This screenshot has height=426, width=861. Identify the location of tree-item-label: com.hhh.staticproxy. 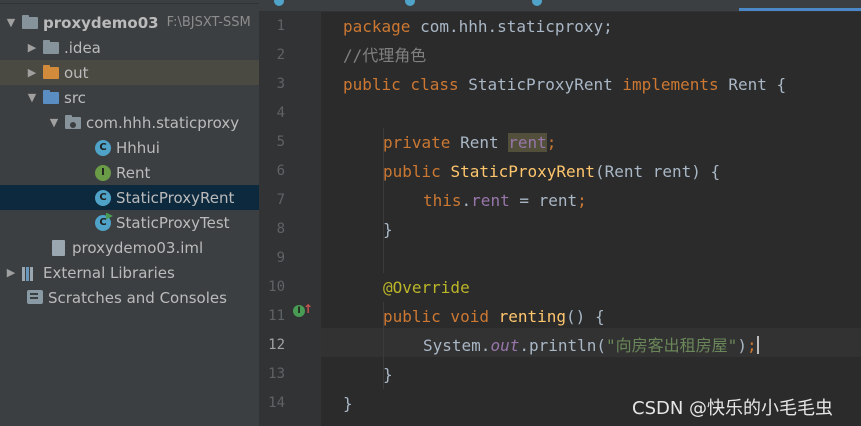
(163, 122).